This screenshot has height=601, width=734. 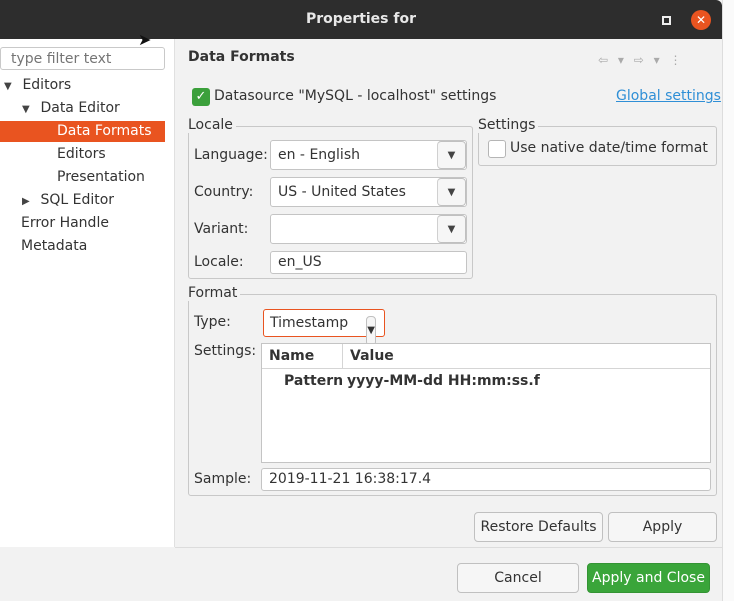 I want to click on more-options-icon: ⋮, so click(x=676, y=60).